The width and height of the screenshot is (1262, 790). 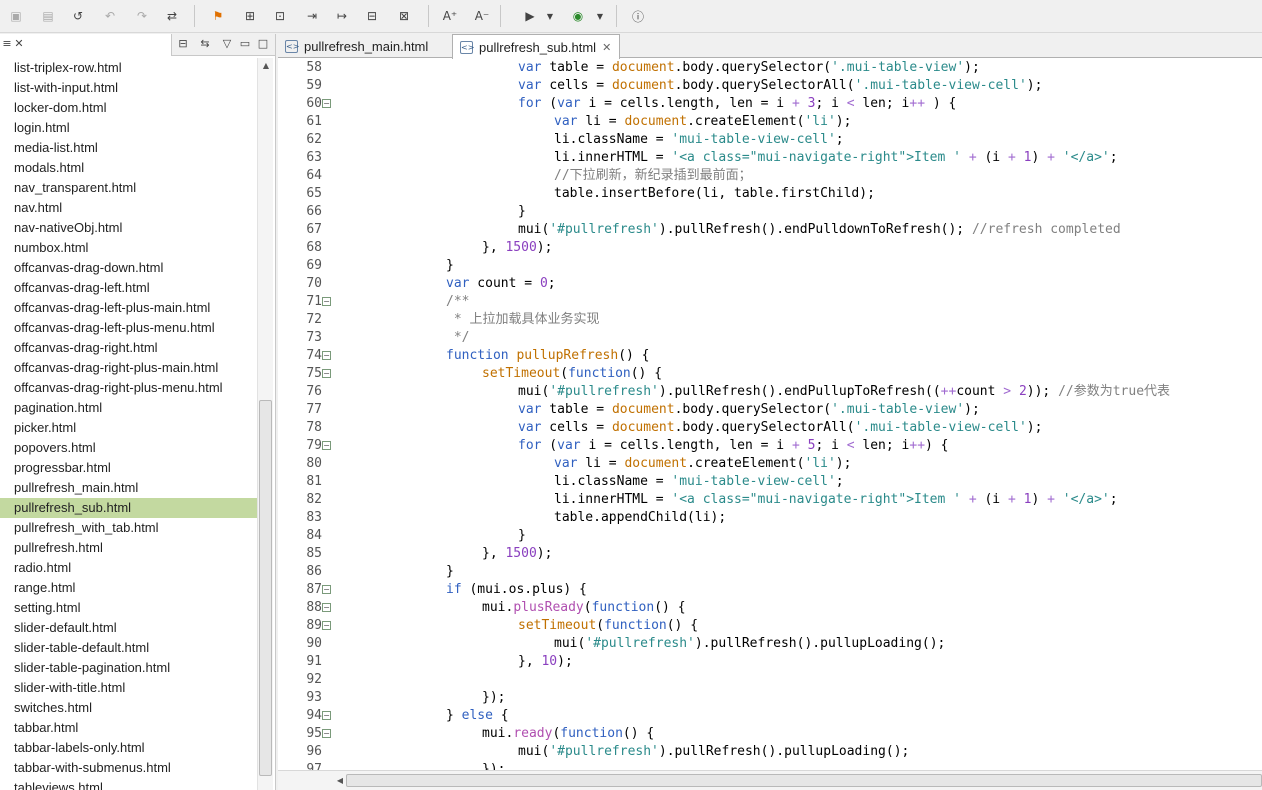 I want to click on file-item: offcanvas-drag-left.html, so click(x=128, y=288).